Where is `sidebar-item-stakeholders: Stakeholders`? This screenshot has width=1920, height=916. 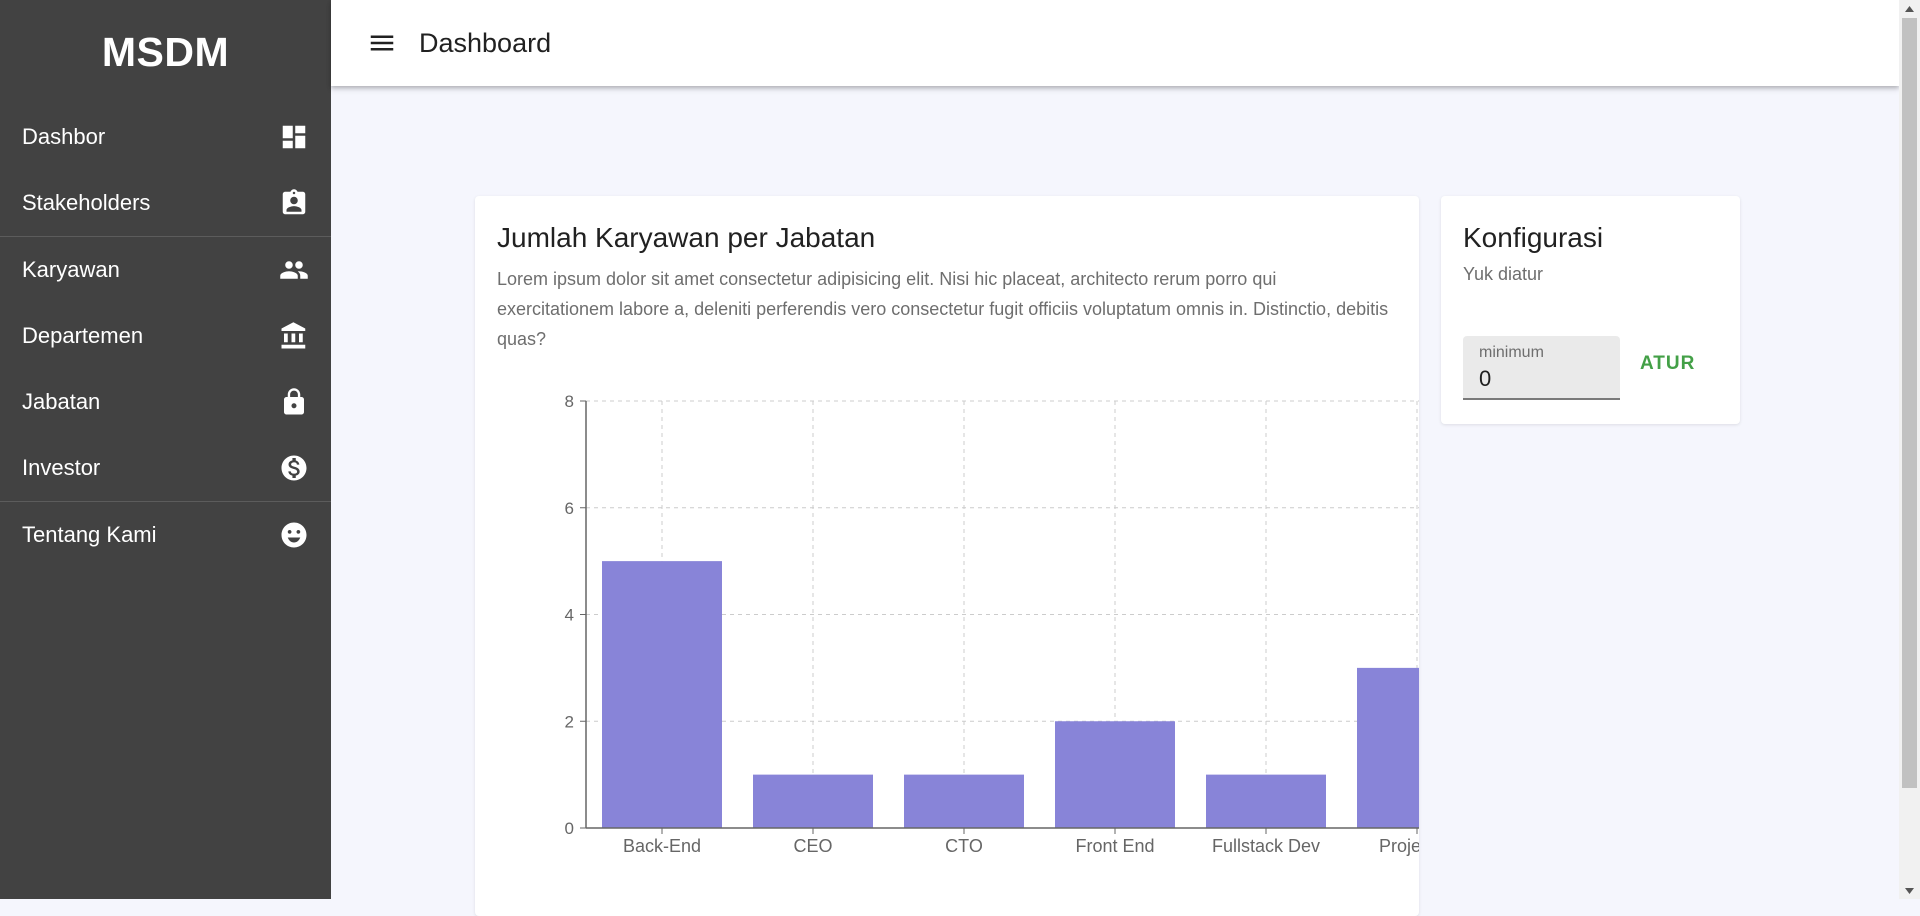 sidebar-item-stakeholders: Stakeholders is located at coordinates (165, 203).